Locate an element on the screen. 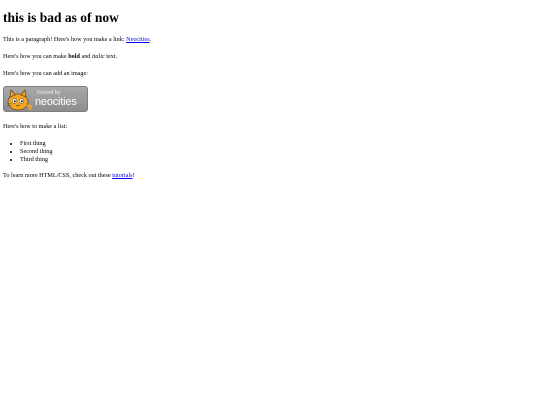 The height and width of the screenshot is (405, 540). bold-text: bold is located at coordinates (74, 56).